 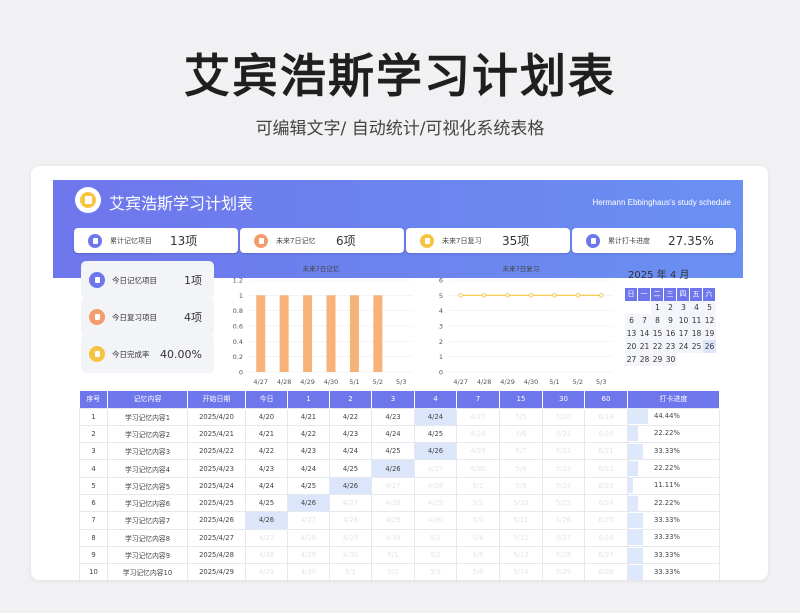 What do you see at coordinates (606, 485) in the screenshot?
I see `review-date-cell: 6/23` at bounding box center [606, 485].